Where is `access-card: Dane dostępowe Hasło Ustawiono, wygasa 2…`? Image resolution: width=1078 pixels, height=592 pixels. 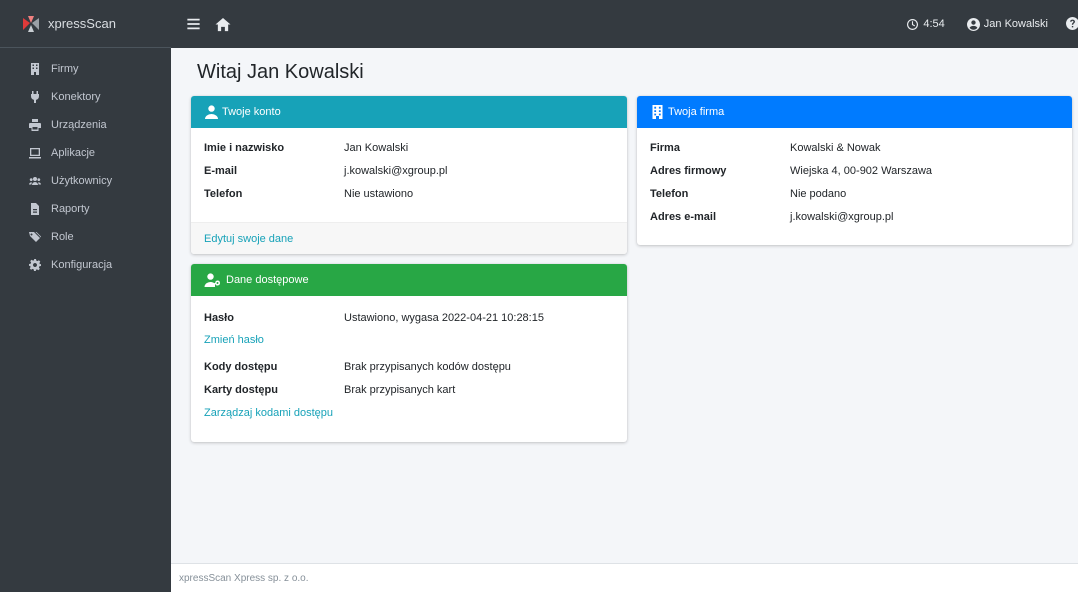
access-card: Dane dostępowe Hasło Ustawiono, wygasa 2… is located at coordinates (409, 353).